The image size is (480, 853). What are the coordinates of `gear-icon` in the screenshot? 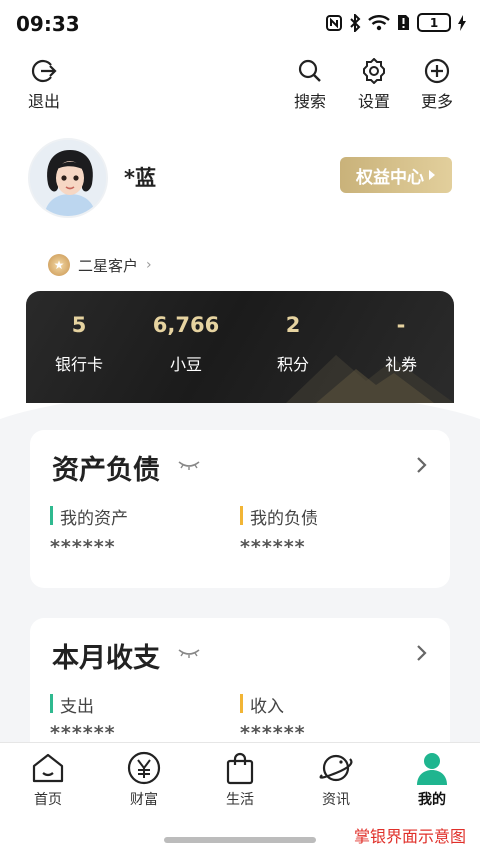 It's located at (374, 71).